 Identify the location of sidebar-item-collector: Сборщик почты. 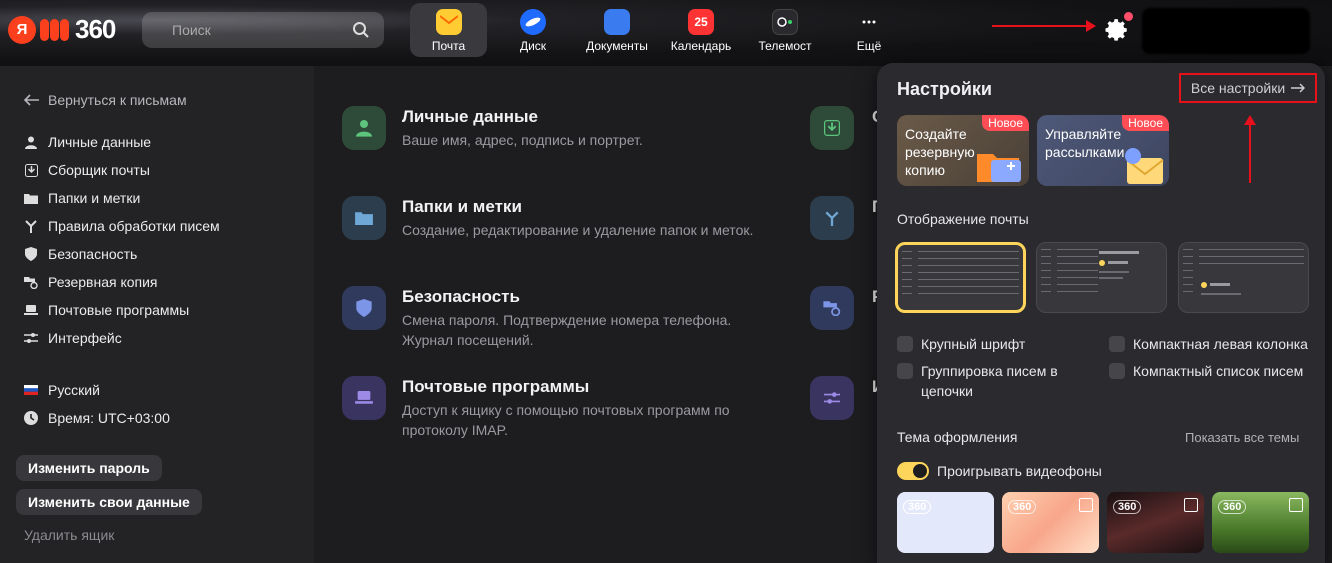
(169, 170).